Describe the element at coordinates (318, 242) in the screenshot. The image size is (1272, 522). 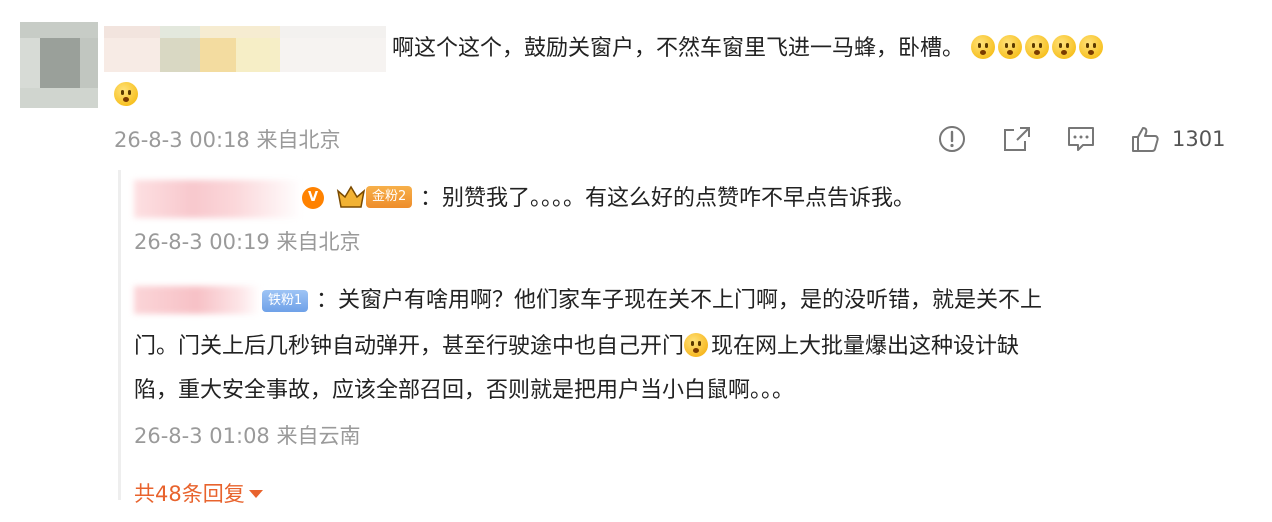
I see `reply-source: 来自北京` at that location.